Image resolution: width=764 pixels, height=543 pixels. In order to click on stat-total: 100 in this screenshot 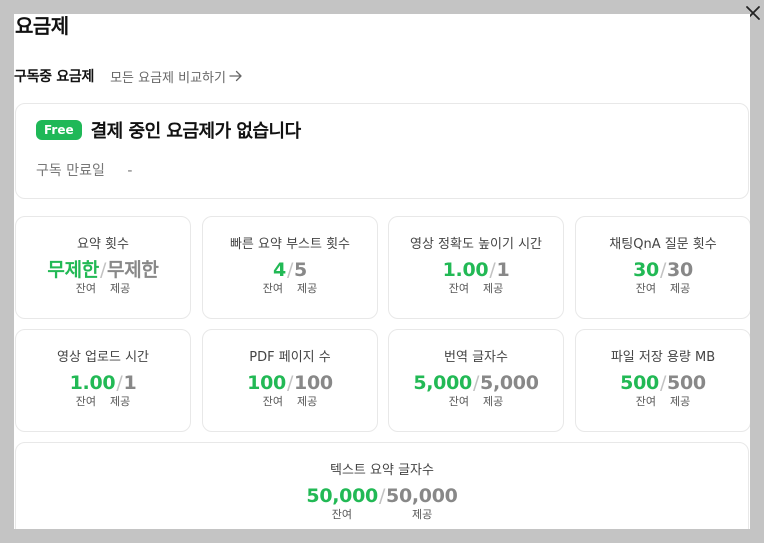, I will do `click(313, 383)`.